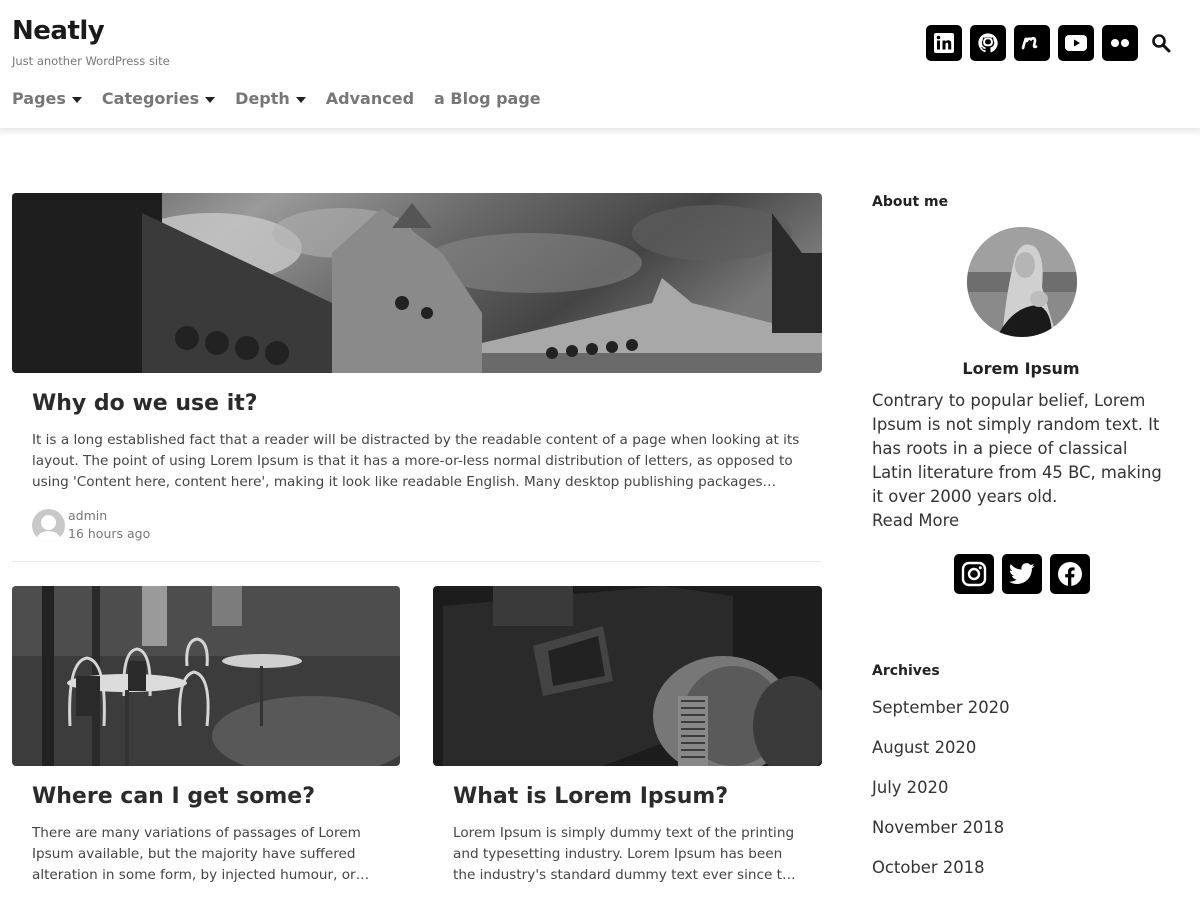  Describe the element at coordinates (941, 838) in the screenshot. I see `archive-link: November 2018` at that location.